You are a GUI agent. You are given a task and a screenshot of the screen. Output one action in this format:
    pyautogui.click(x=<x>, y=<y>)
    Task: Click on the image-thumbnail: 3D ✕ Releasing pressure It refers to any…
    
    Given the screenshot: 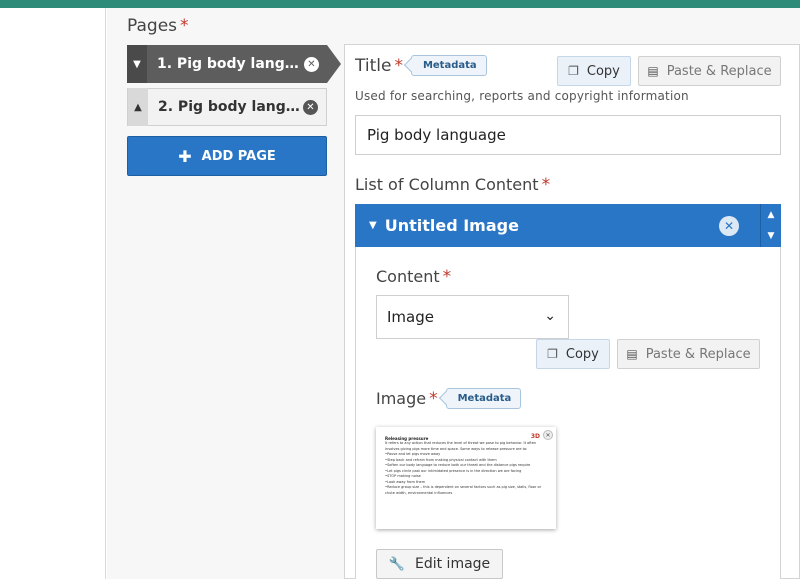 What is the action you would take?
    pyautogui.click(x=466, y=478)
    